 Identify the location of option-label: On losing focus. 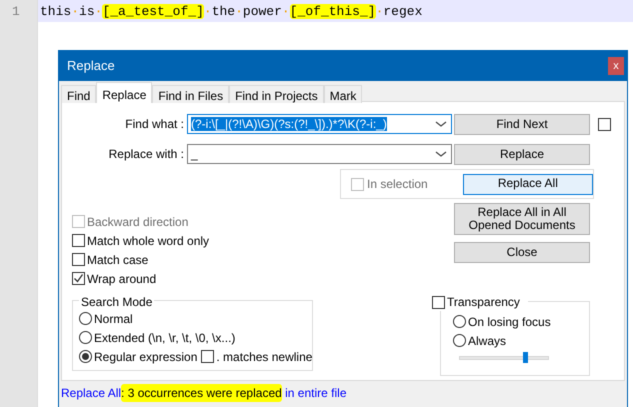
(509, 322).